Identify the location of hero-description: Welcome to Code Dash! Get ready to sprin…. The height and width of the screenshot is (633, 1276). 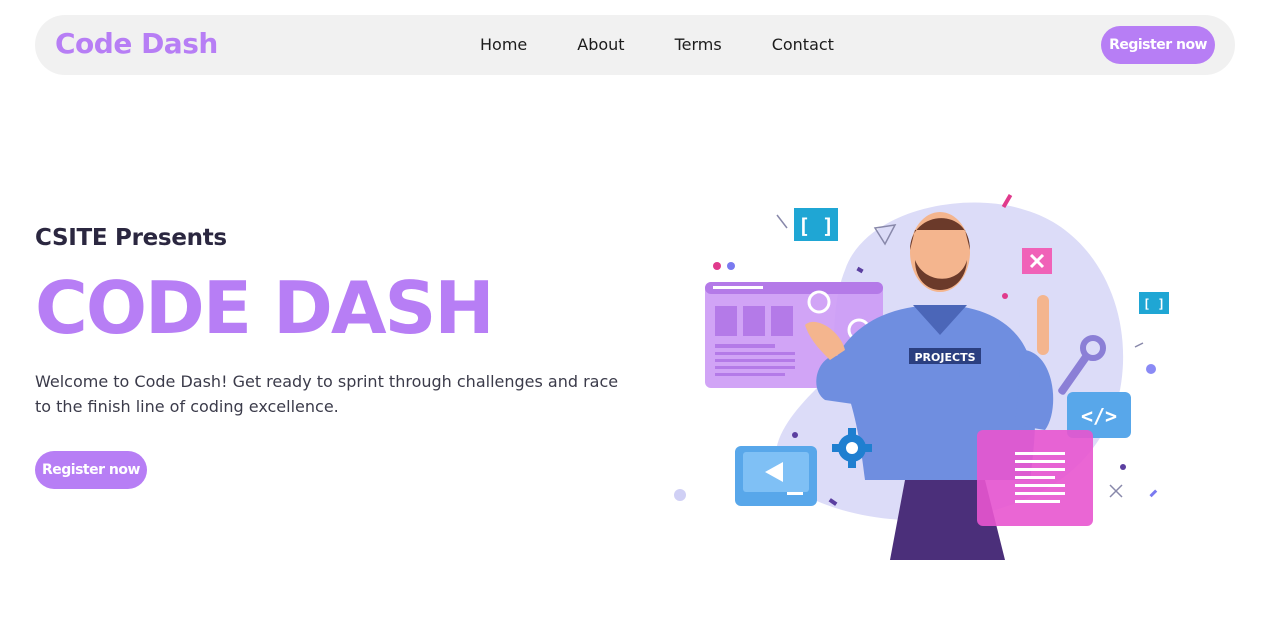
(327, 393).